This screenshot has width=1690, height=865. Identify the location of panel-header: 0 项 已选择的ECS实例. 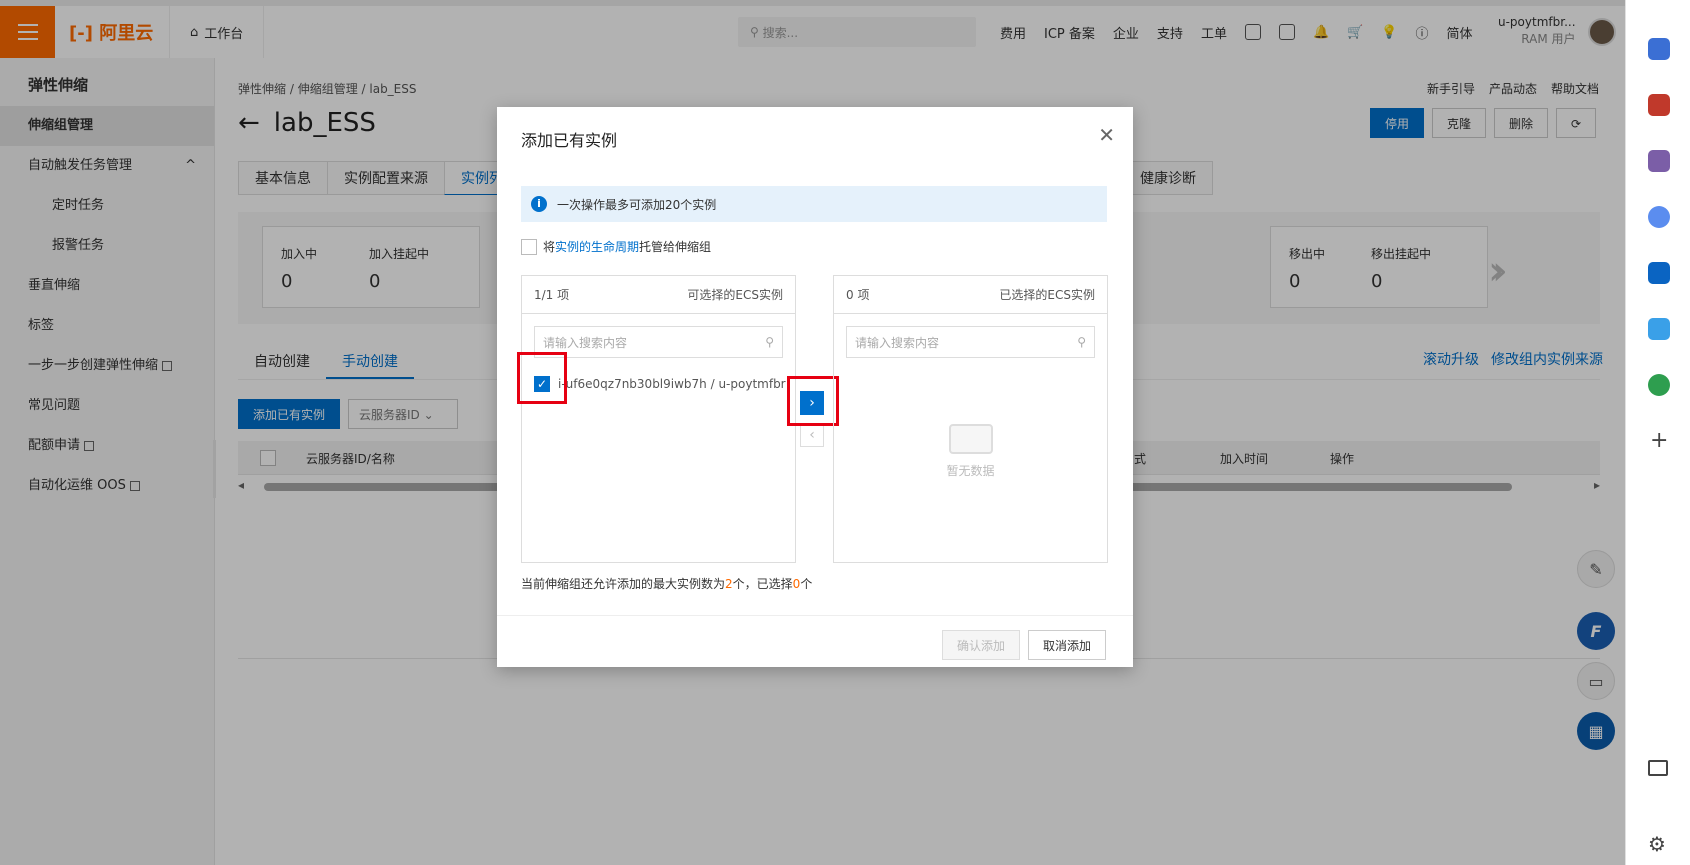
(970, 295).